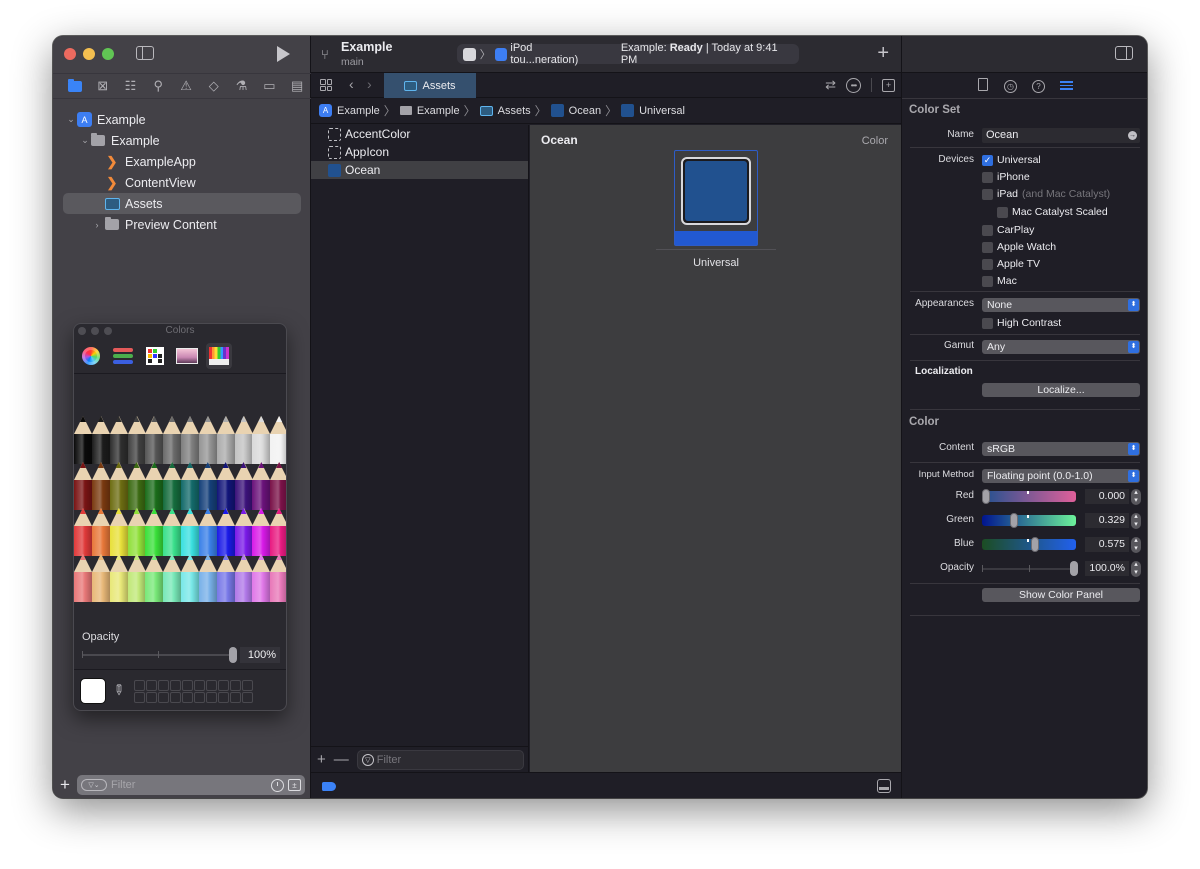  Describe the element at coordinates (1039, 85) in the screenshot. I see `quick-help-inspector-tab: ?` at that location.